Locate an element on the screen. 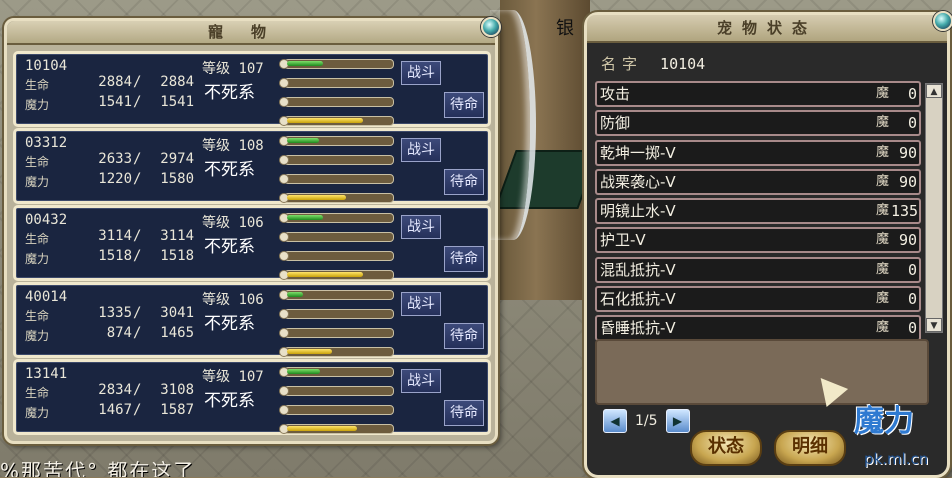  pet-id: 40014 is located at coordinates (46, 297).